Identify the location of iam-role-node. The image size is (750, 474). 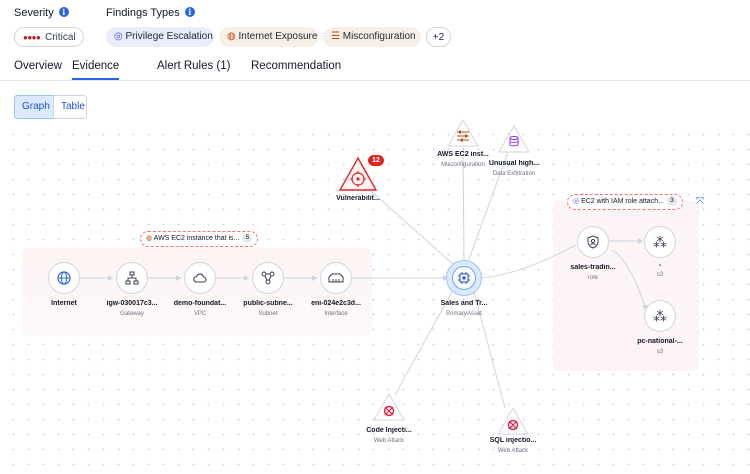
(593, 242).